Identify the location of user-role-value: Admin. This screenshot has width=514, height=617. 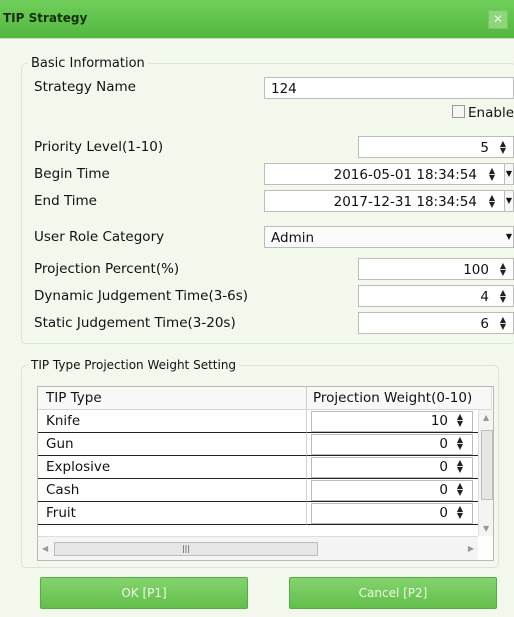
(293, 238).